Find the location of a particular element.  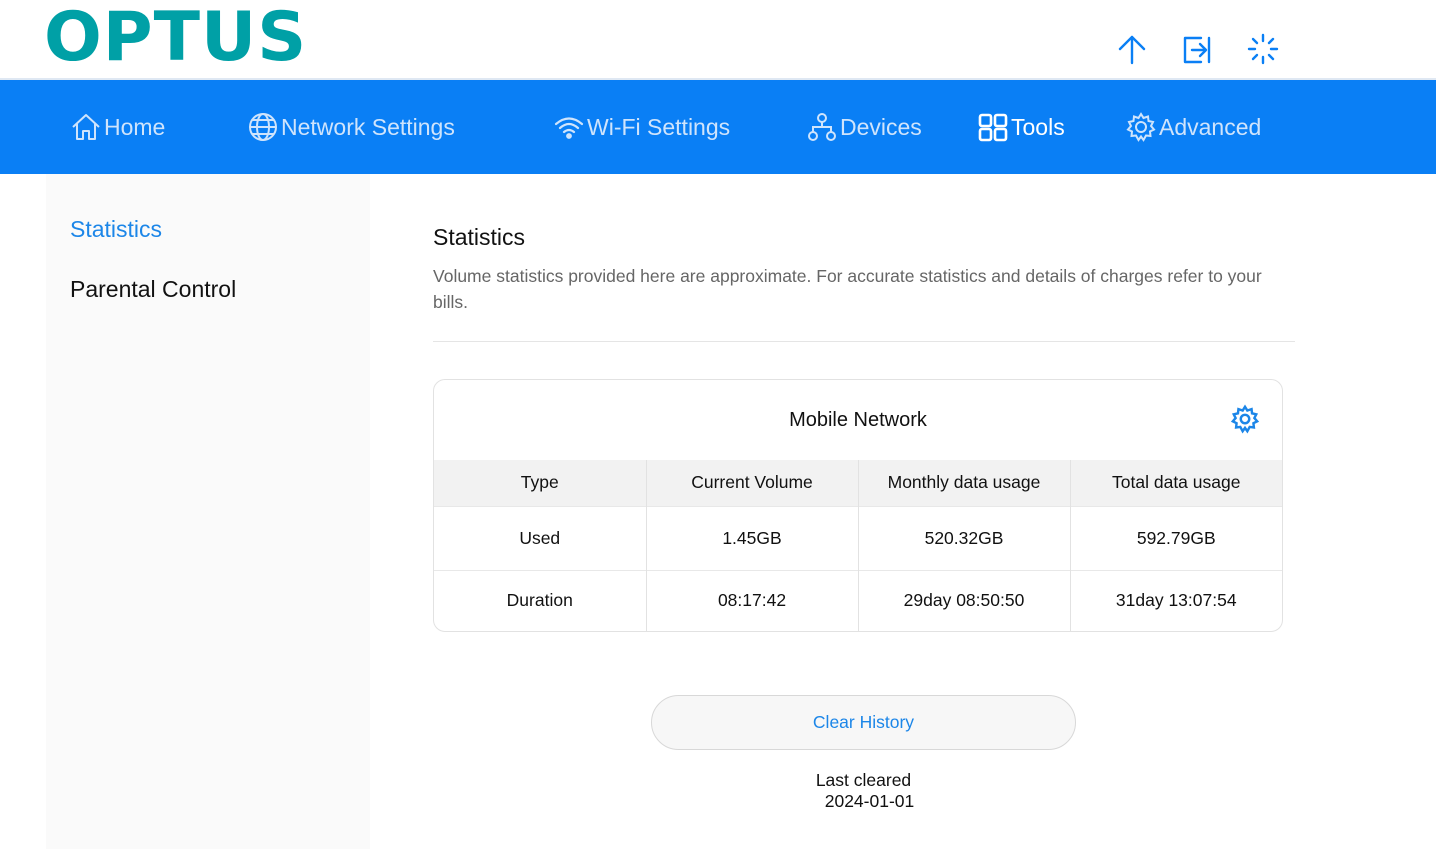

tools-grid-icon is located at coordinates (993, 127).